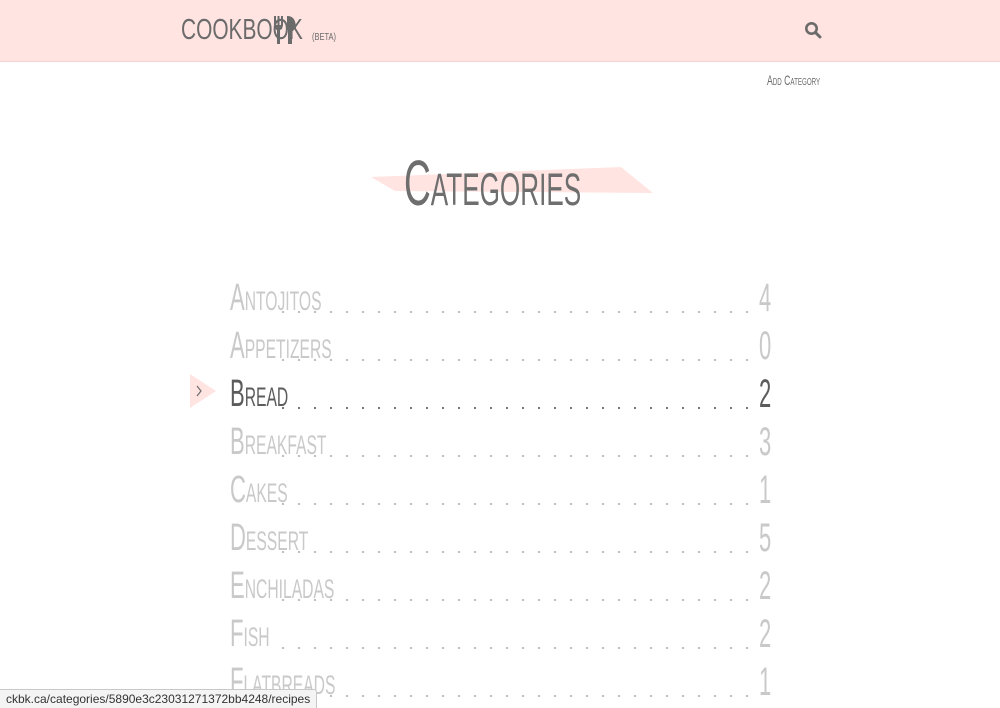  I want to click on category-row: Cakes 1, so click(500, 490).